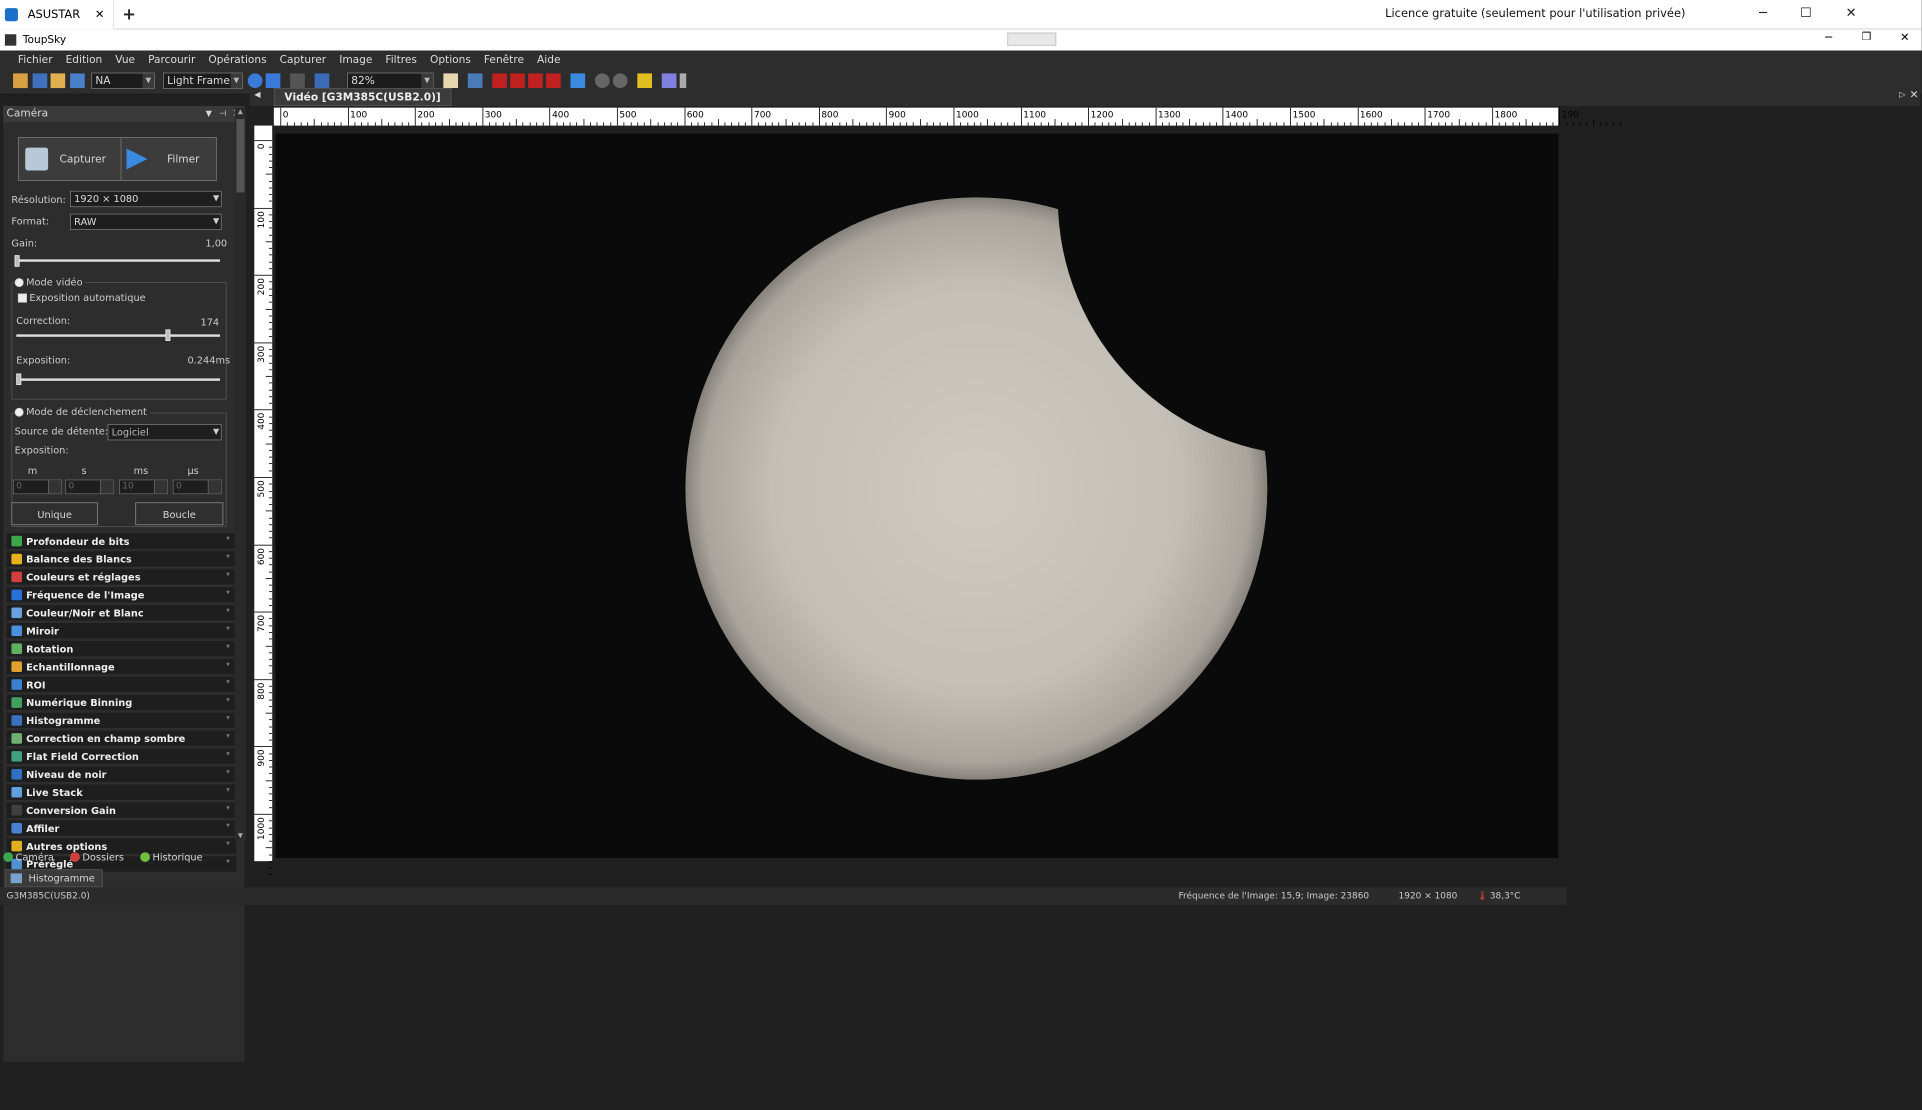 The width and height of the screenshot is (1922, 1110). I want to click on menu-item-4: Opérations, so click(237, 59).